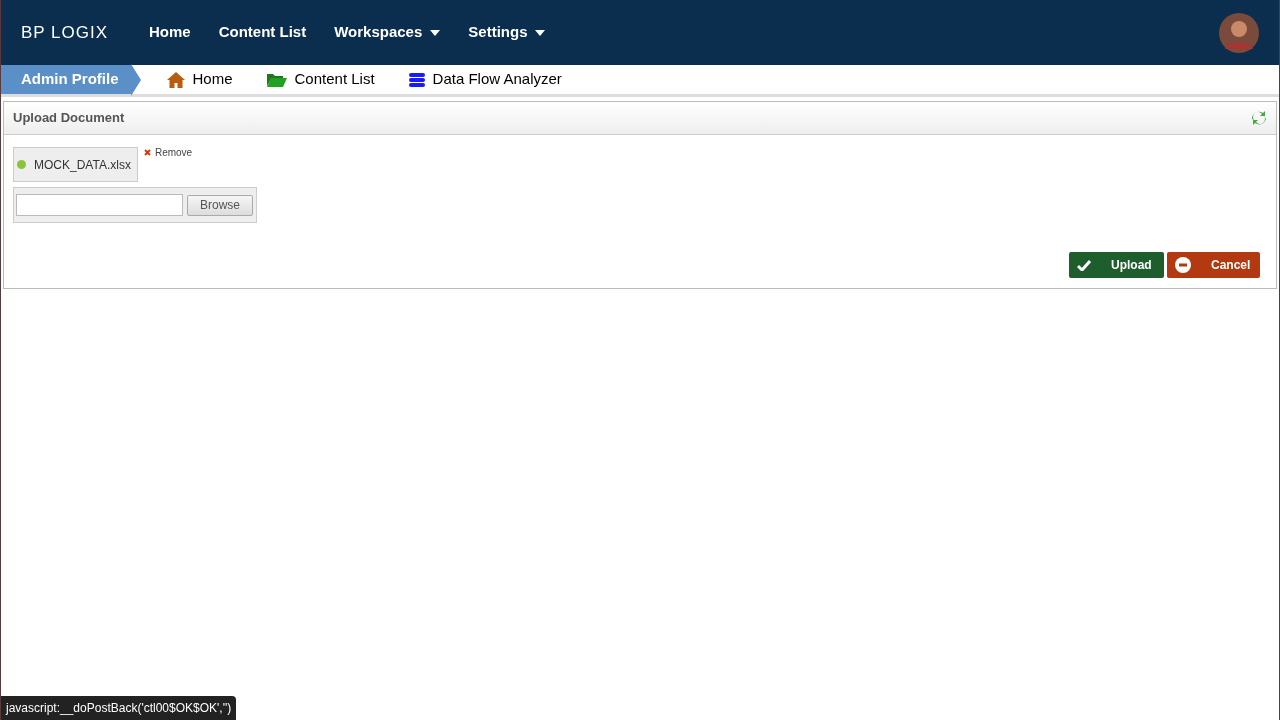  I want to click on upload-button: Upload, so click(1116, 265).